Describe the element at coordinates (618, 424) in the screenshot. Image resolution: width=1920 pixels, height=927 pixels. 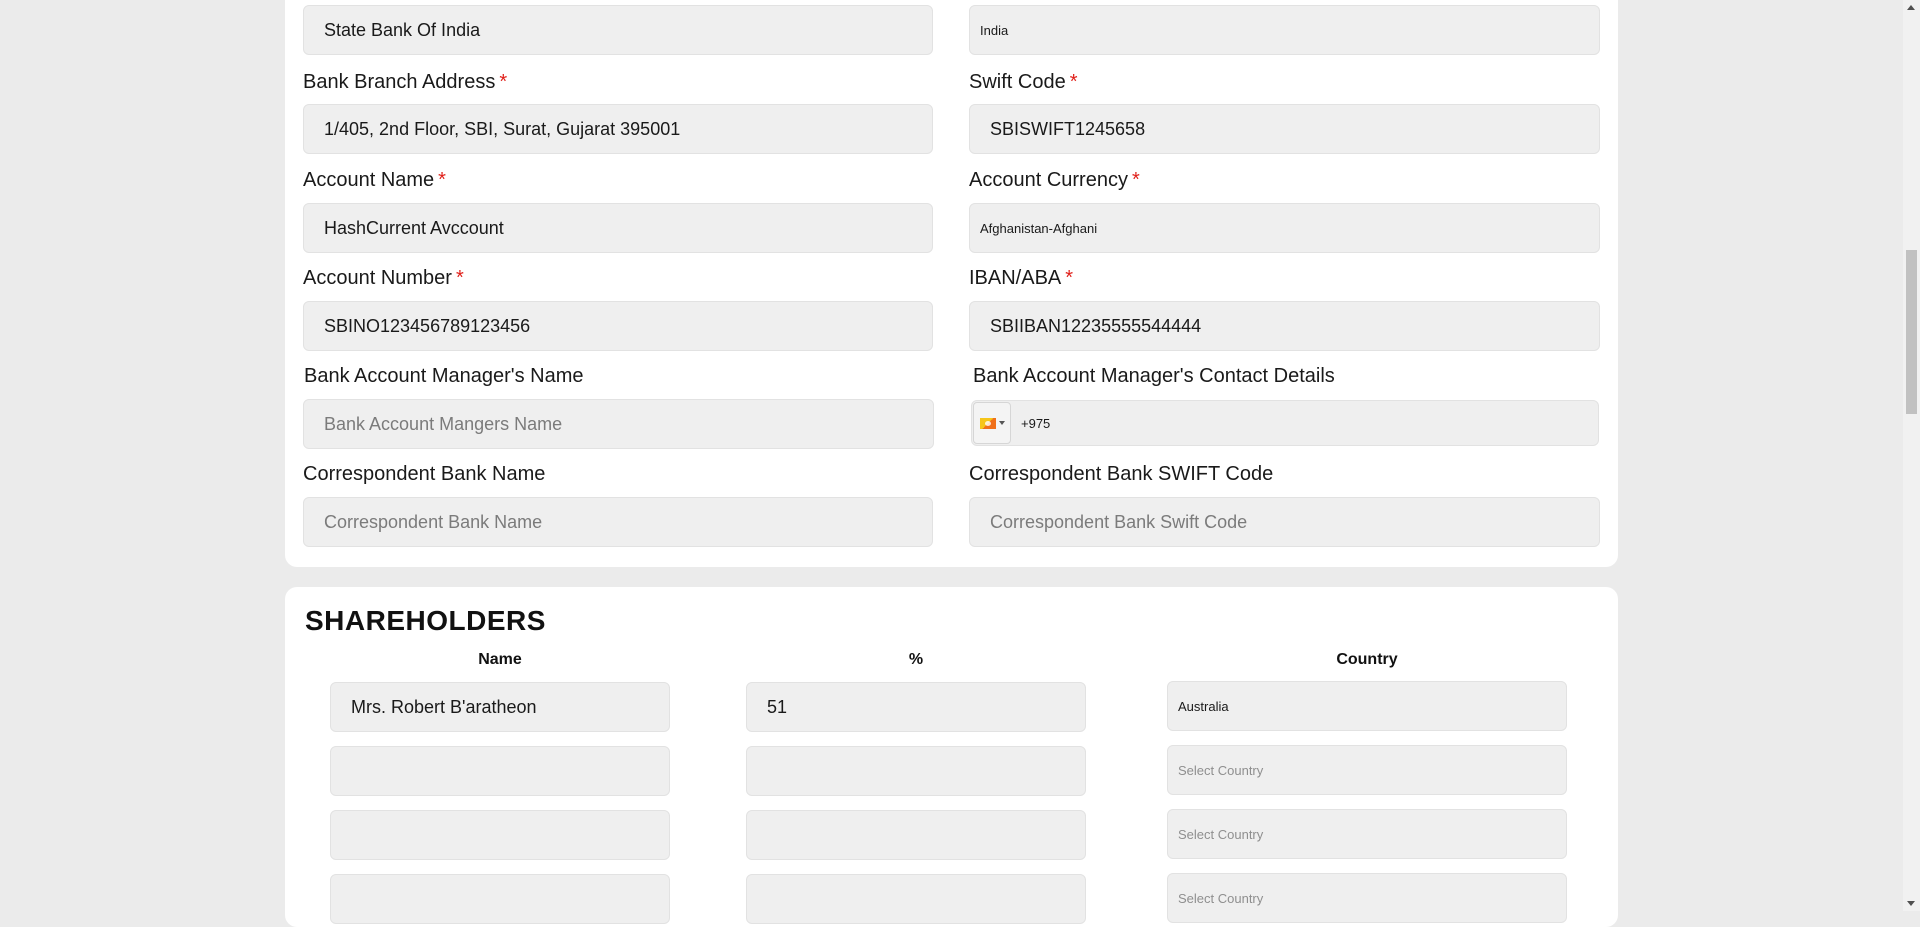
I see `manager-name-input: Bank Account Mangers Name` at that location.